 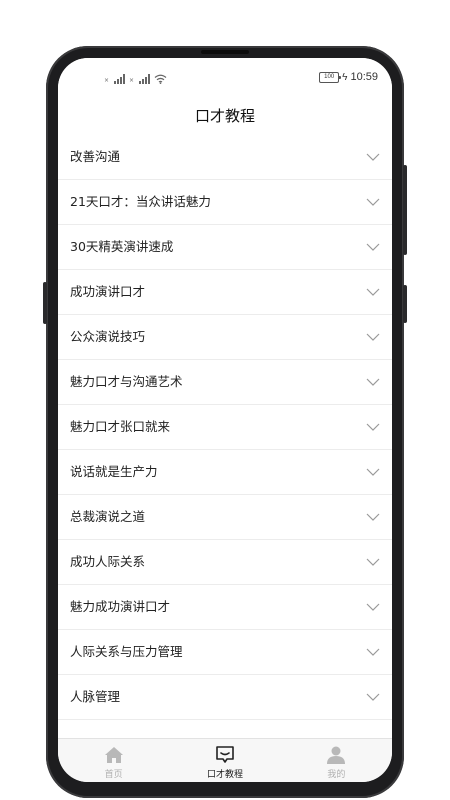 What do you see at coordinates (364, 77) in the screenshot?
I see `status-time: 10:59` at bounding box center [364, 77].